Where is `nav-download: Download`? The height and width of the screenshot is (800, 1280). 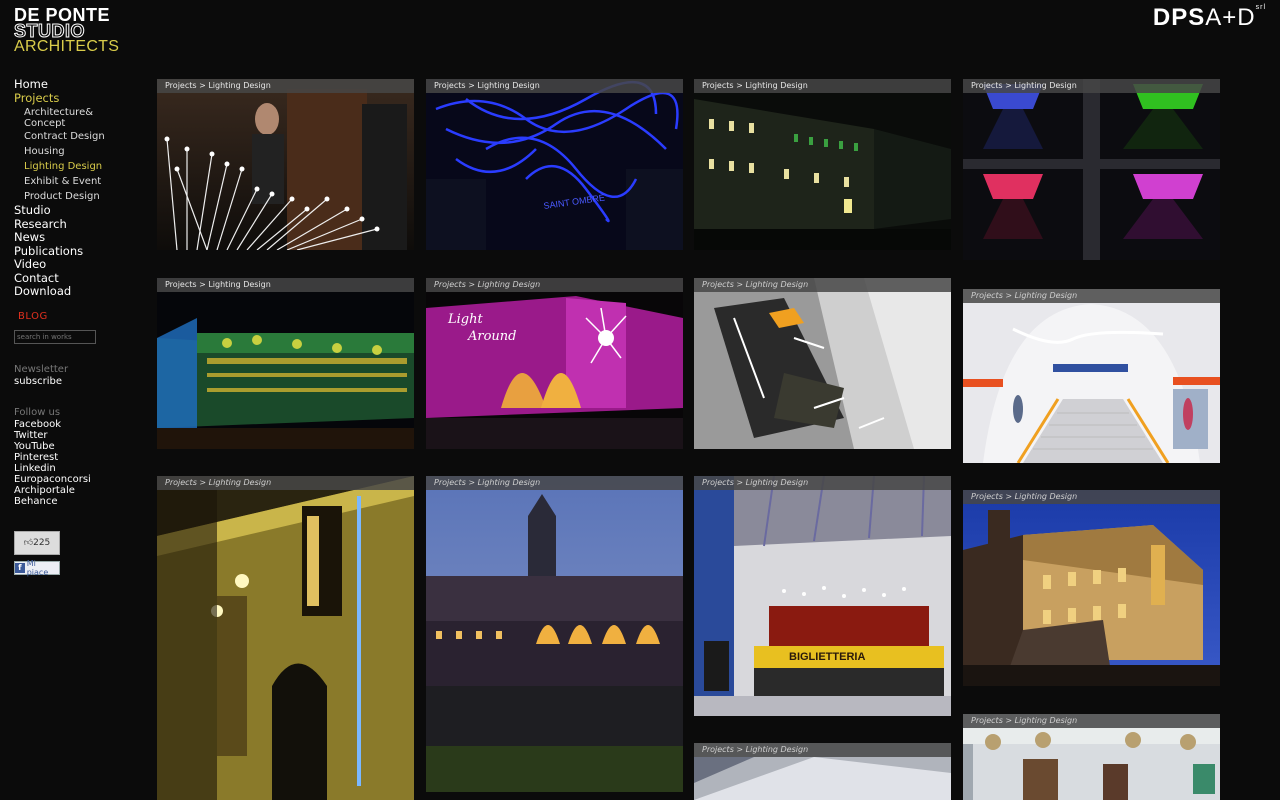 nav-download: Download is located at coordinates (74, 291).